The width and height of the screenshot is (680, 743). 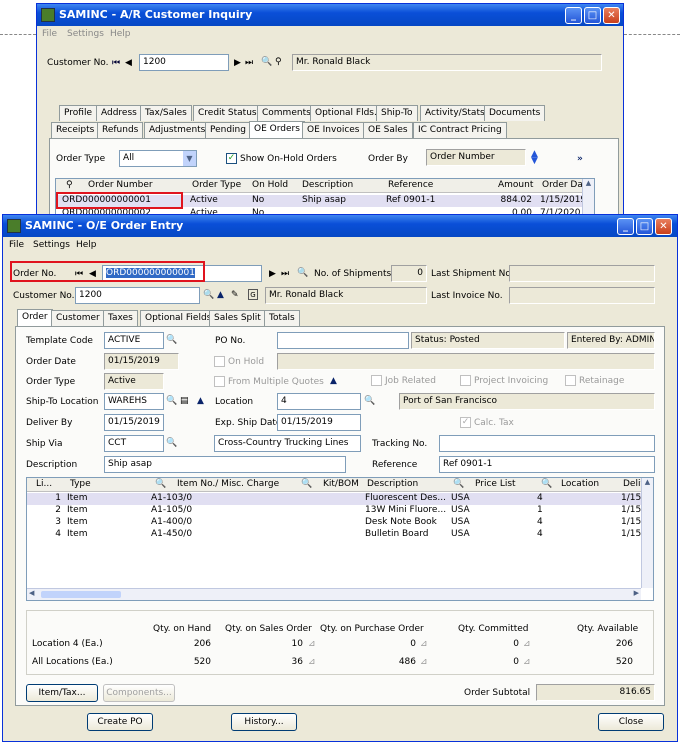 I want to click on col-kit-bom: Kit/BOM, so click(x=341, y=484).